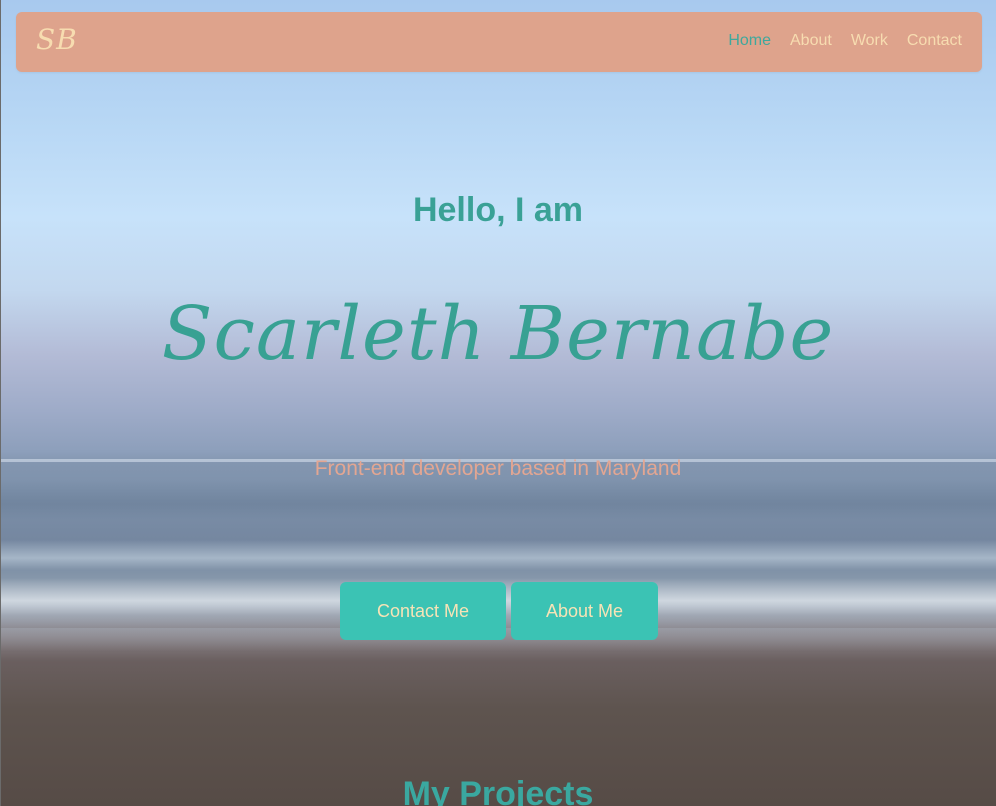 The width and height of the screenshot is (996, 806). What do you see at coordinates (498, 334) in the screenshot?
I see `hero-name: Scarleth Bernabe` at bounding box center [498, 334].